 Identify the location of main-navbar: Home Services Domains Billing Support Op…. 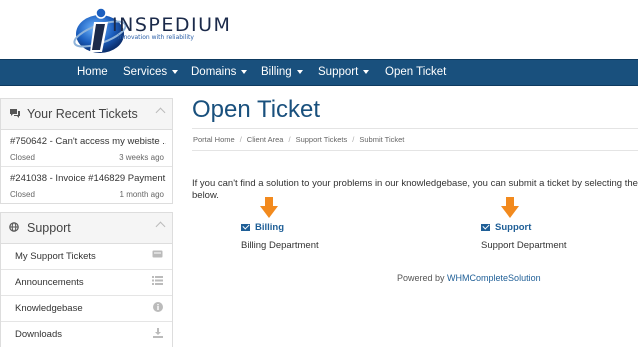
(319, 72).